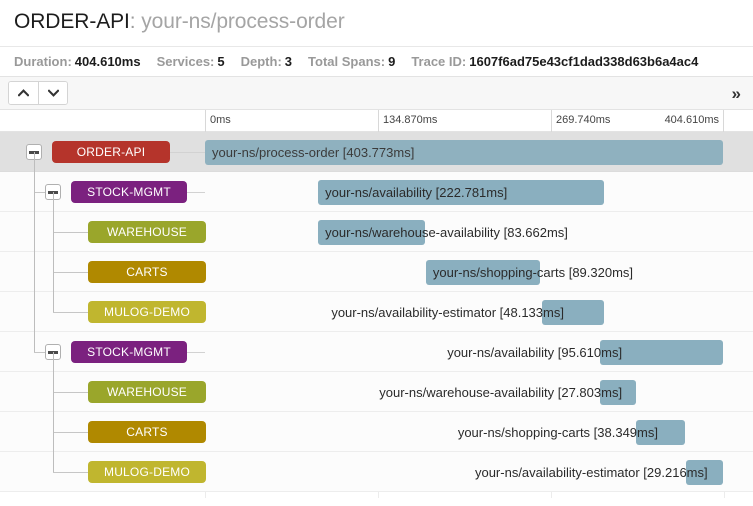 This screenshot has width=753, height=506. What do you see at coordinates (288, 61) in the screenshot?
I see `summary-value: 3` at bounding box center [288, 61].